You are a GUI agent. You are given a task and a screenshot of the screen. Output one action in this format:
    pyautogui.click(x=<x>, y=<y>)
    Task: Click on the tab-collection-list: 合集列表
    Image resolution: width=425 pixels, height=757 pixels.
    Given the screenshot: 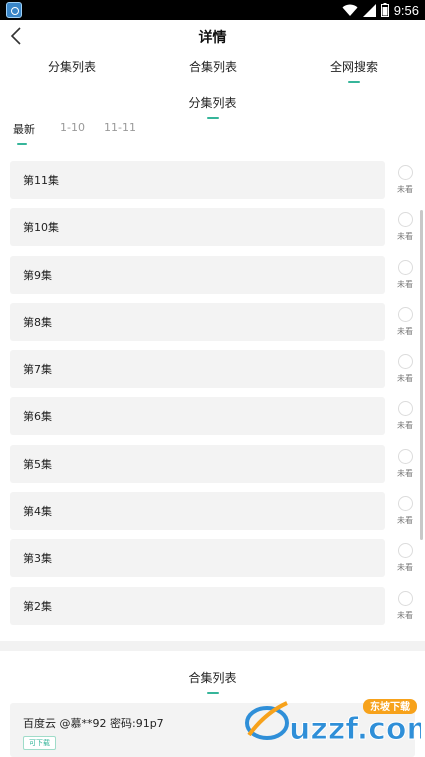 What is the action you would take?
    pyautogui.click(x=213, y=70)
    